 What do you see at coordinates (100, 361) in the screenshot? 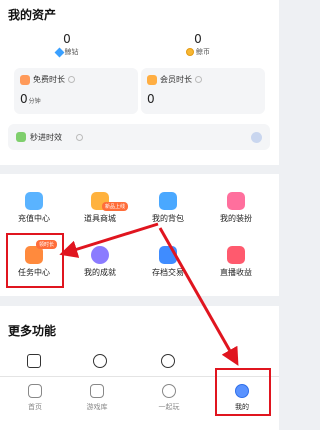
I see `help-icon` at bounding box center [100, 361].